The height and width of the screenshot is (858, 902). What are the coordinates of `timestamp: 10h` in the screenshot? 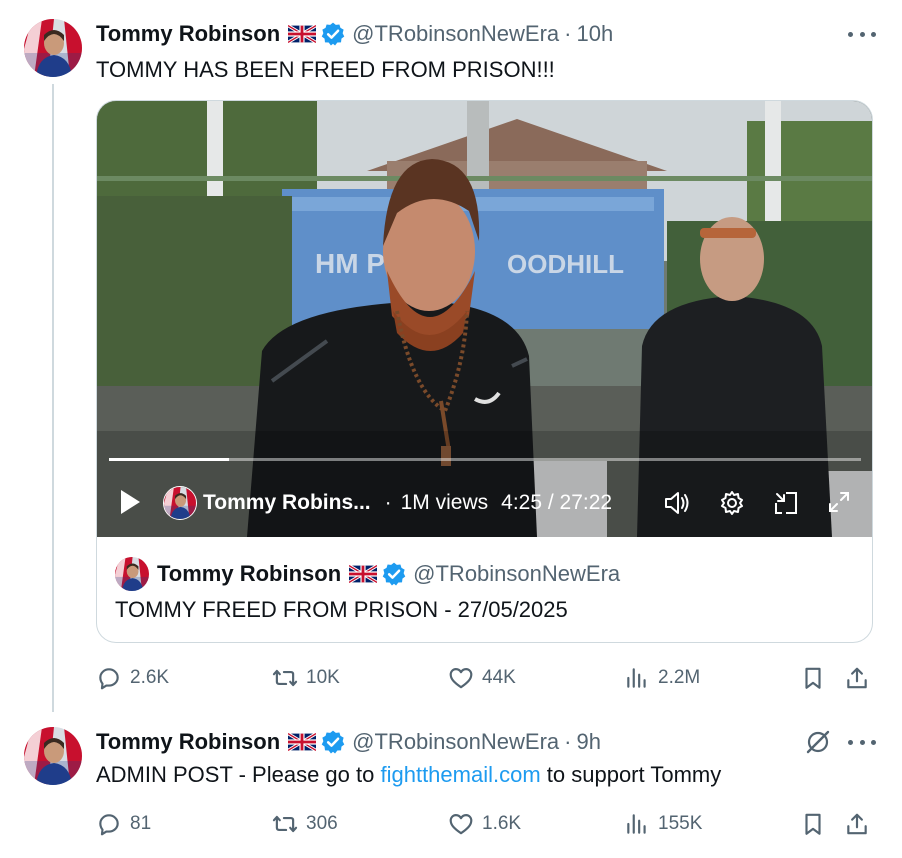 It's located at (594, 34).